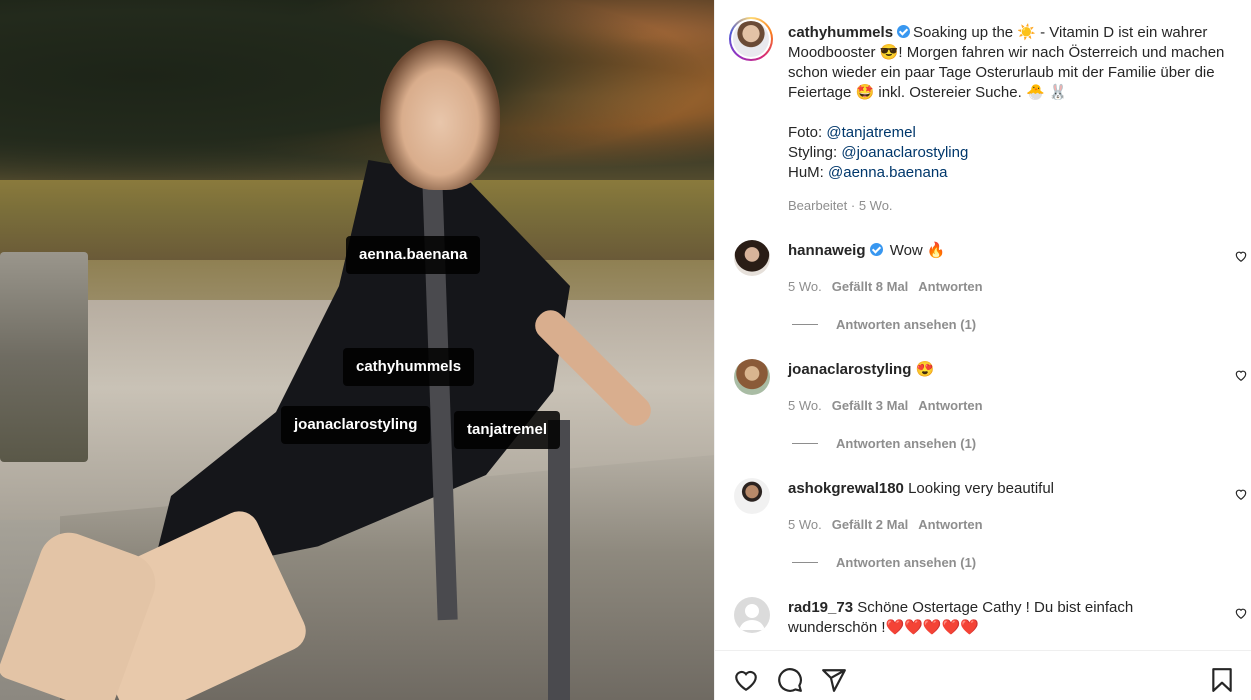 The image size is (1251, 700). Describe the element at coordinates (846, 488) in the screenshot. I see `commenter-username: ashokgrewal180` at that location.